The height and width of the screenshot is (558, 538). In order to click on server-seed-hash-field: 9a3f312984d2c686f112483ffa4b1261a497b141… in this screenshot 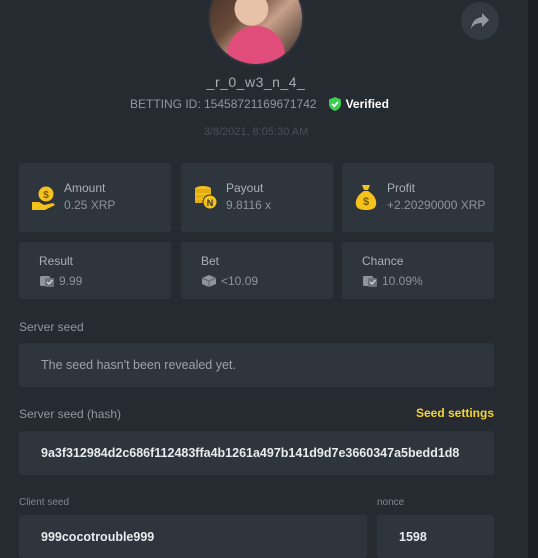, I will do `click(256, 453)`.